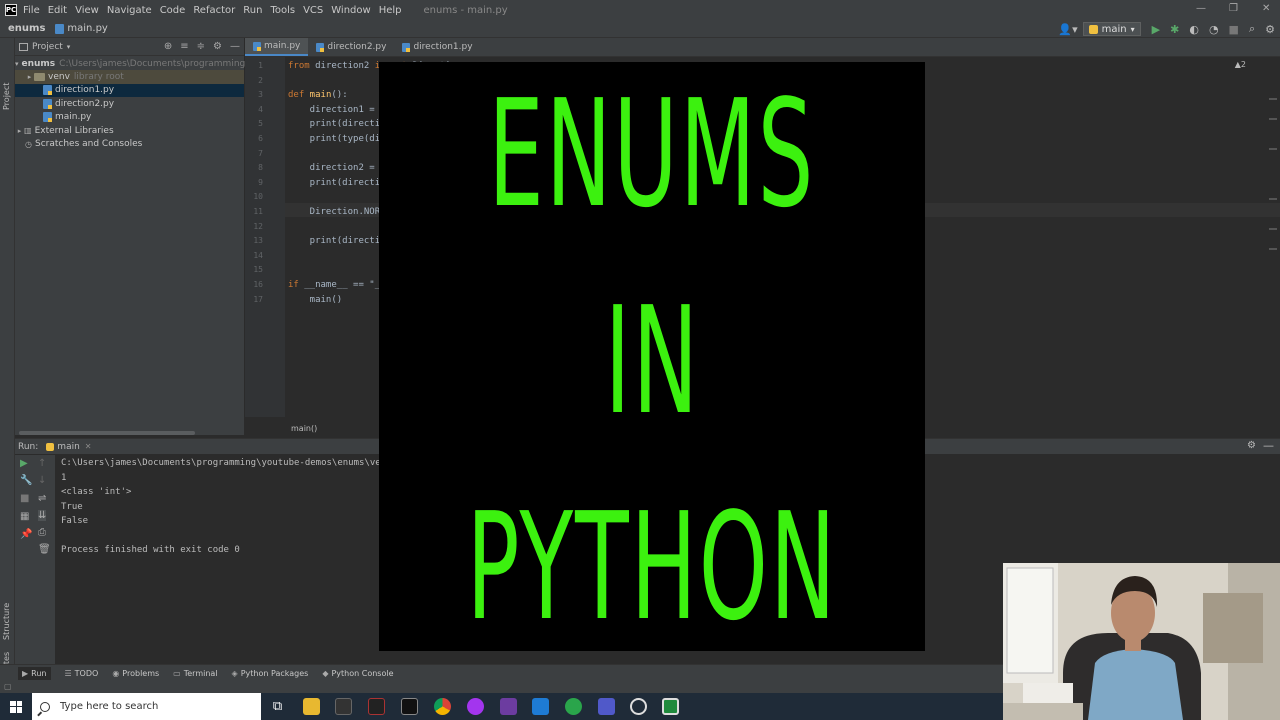 Image resolution: width=1280 pixels, height=720 pixels. I want to click on run-configuration-select: main ▾, so click(1111, 29).